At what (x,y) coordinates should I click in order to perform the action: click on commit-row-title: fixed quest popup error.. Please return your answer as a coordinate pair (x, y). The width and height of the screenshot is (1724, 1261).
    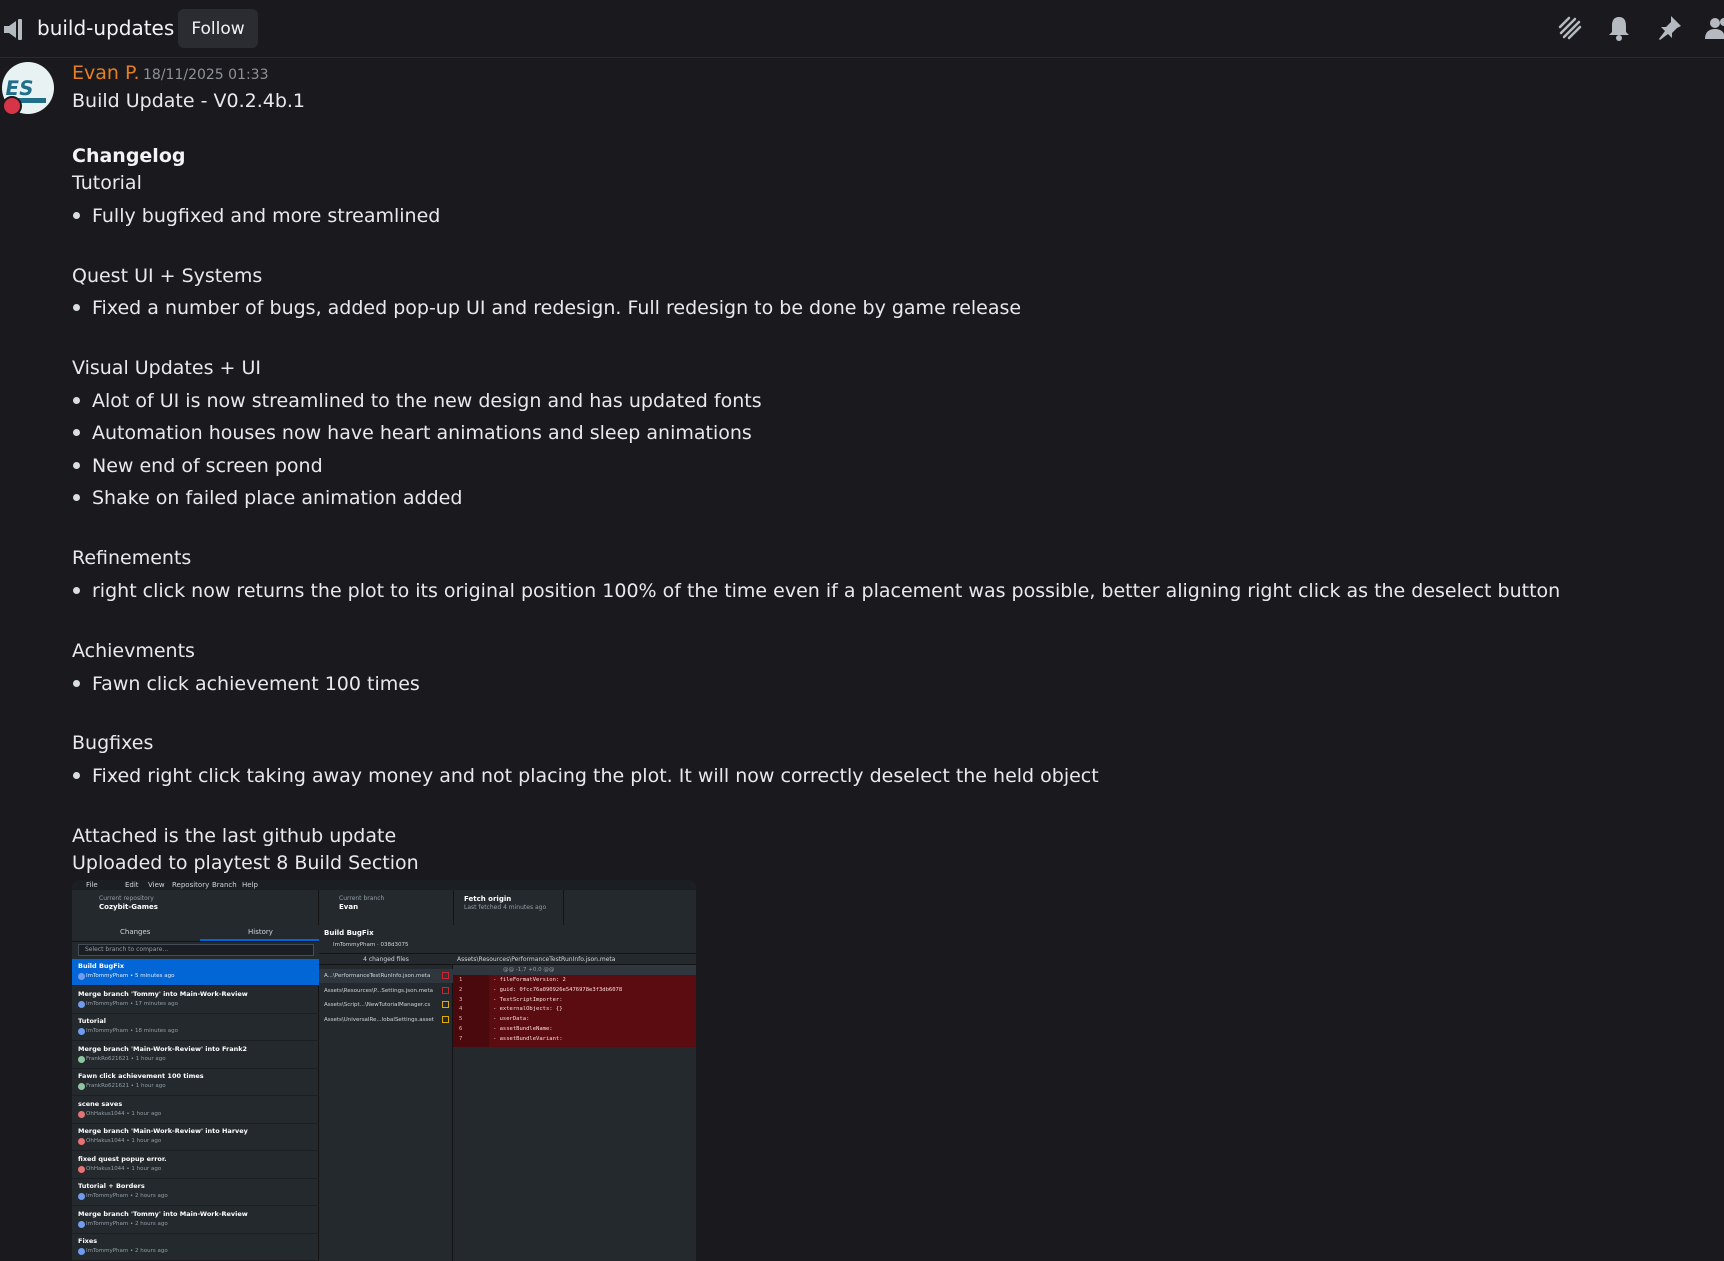
    Looking at the image, I should click on (122, 1158).